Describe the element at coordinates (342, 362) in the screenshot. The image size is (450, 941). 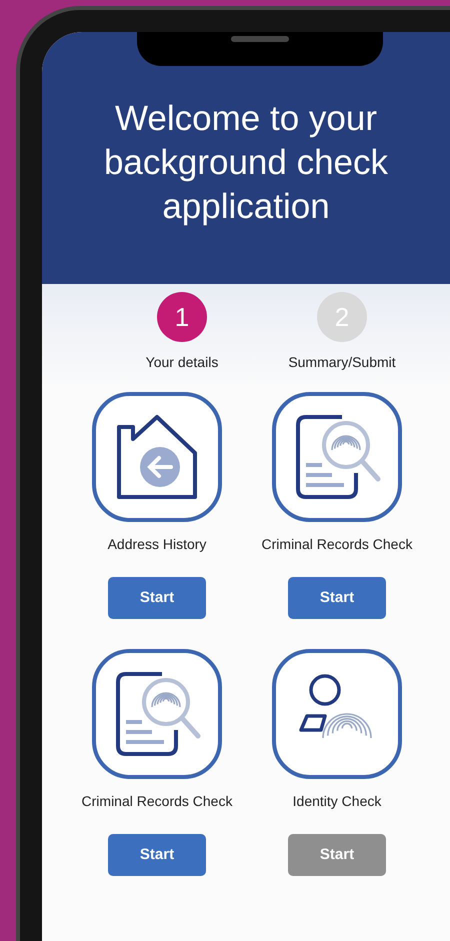
I see `step-label: Summary/Submit` at that location.